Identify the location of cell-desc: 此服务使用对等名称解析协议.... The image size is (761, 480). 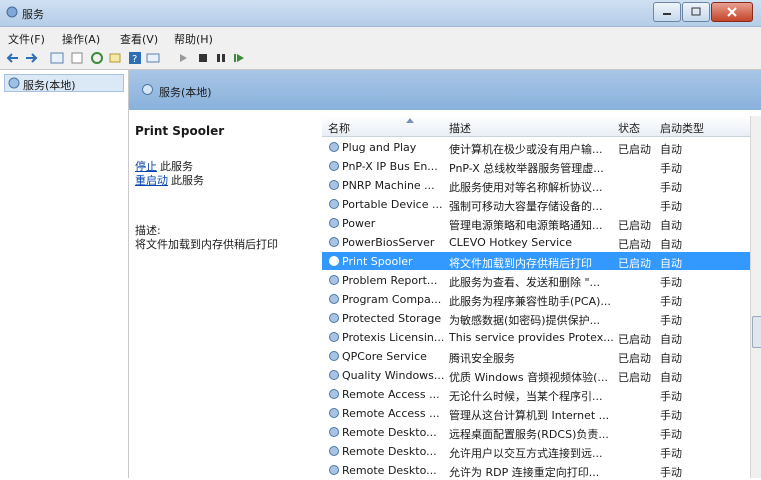
(526, 187).